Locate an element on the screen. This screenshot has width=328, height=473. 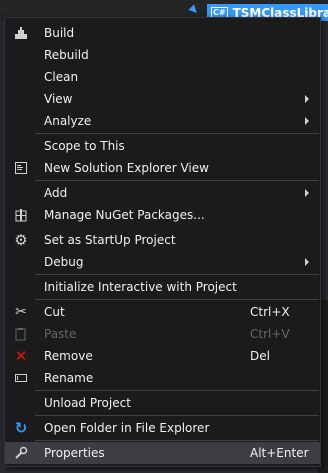
menu-item-paste: Paste Ctrl+V is located at coordinates (162, 334).